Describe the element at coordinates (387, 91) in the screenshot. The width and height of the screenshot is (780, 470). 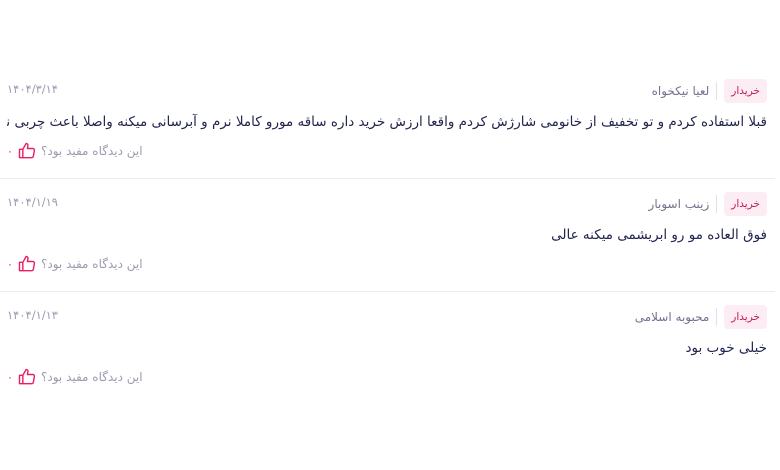
I see `review-header: لعیا نیکخواه خریدار ۱۴۰۴/۳/۱۴` at that location.